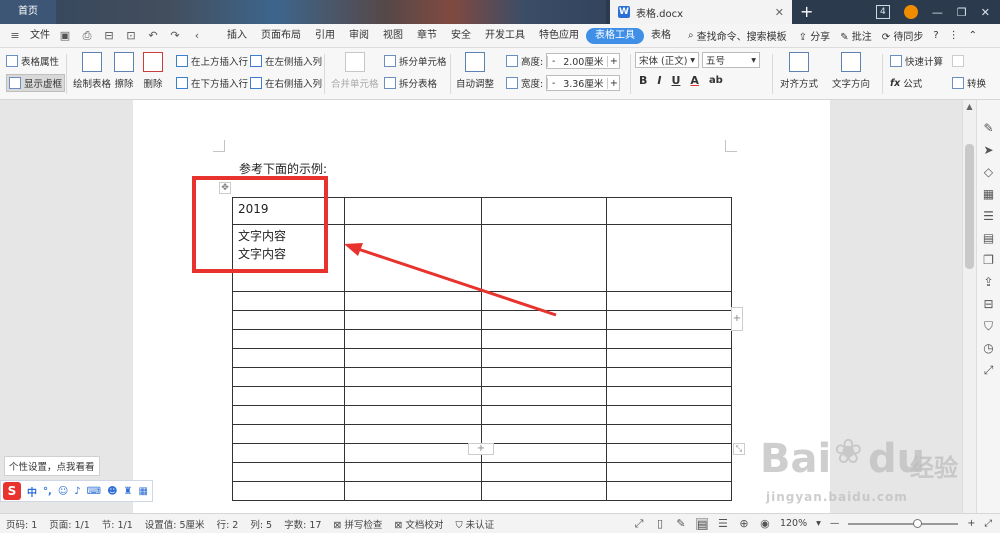 This screenshot has width=1000, height=533. What do you see at coordinates (835, 523) in the screenshot?
I see `zoom-out-icon: —` at bounding box center [835, 523].